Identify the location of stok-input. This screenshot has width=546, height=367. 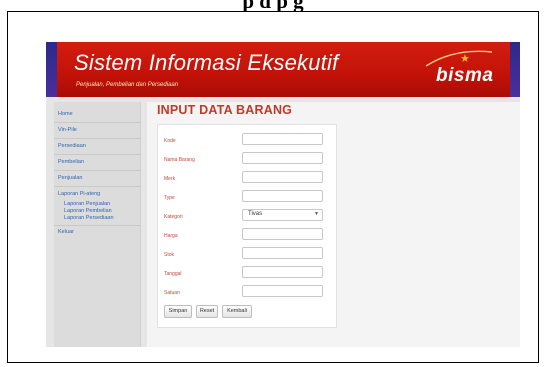
(282, 253).